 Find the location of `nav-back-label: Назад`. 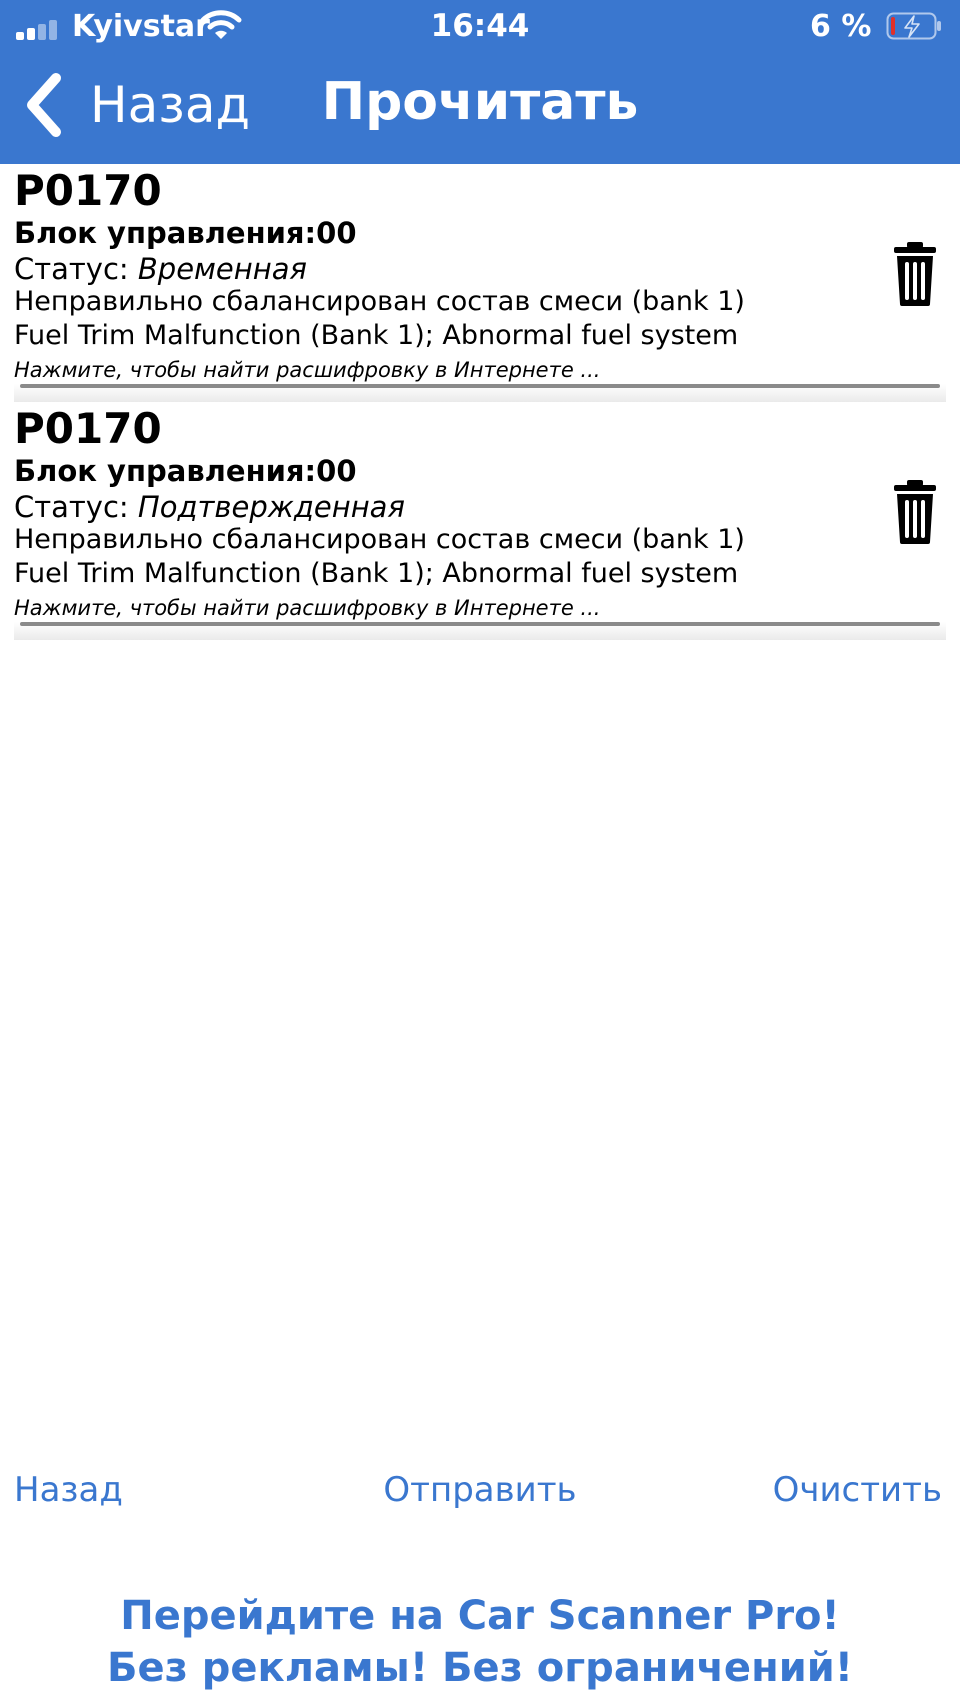

nav-back-label: Назад is located at coordinates (170, 105).